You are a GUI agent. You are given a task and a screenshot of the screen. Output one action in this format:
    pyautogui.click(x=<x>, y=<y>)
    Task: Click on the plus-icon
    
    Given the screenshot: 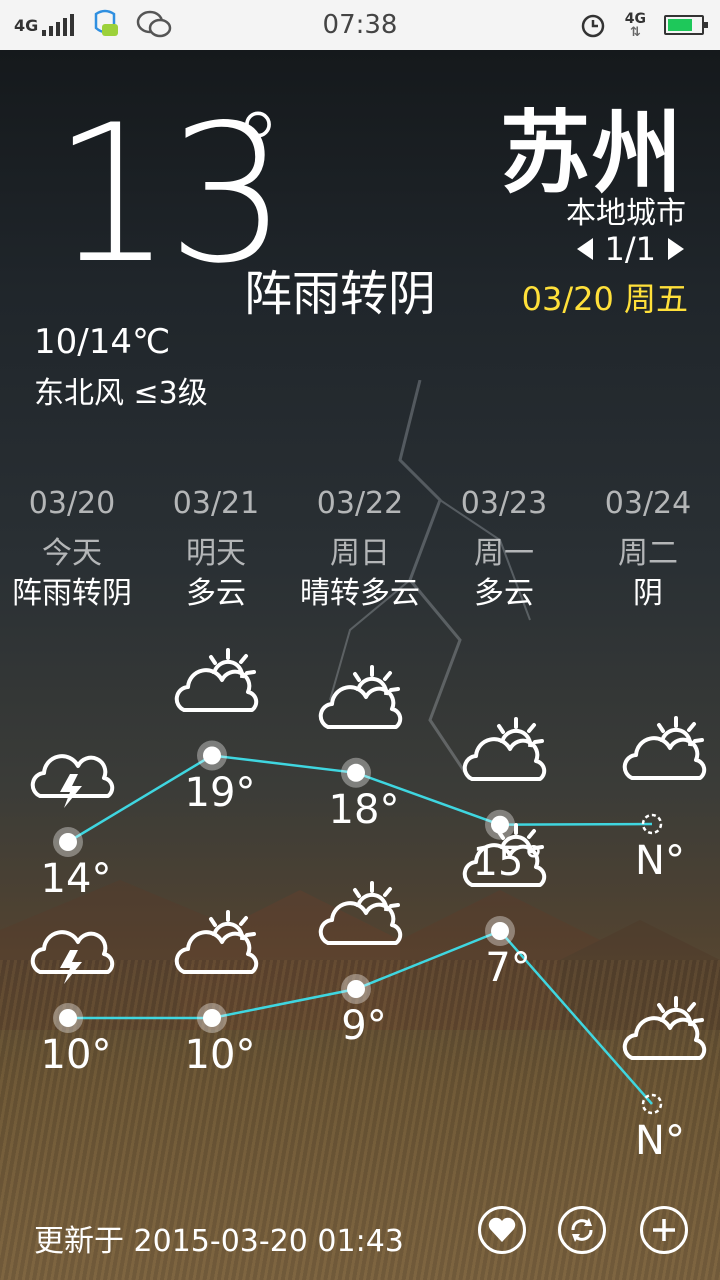 What is the action you would take?
    pyautogui.click(x=664, y=1230)
    